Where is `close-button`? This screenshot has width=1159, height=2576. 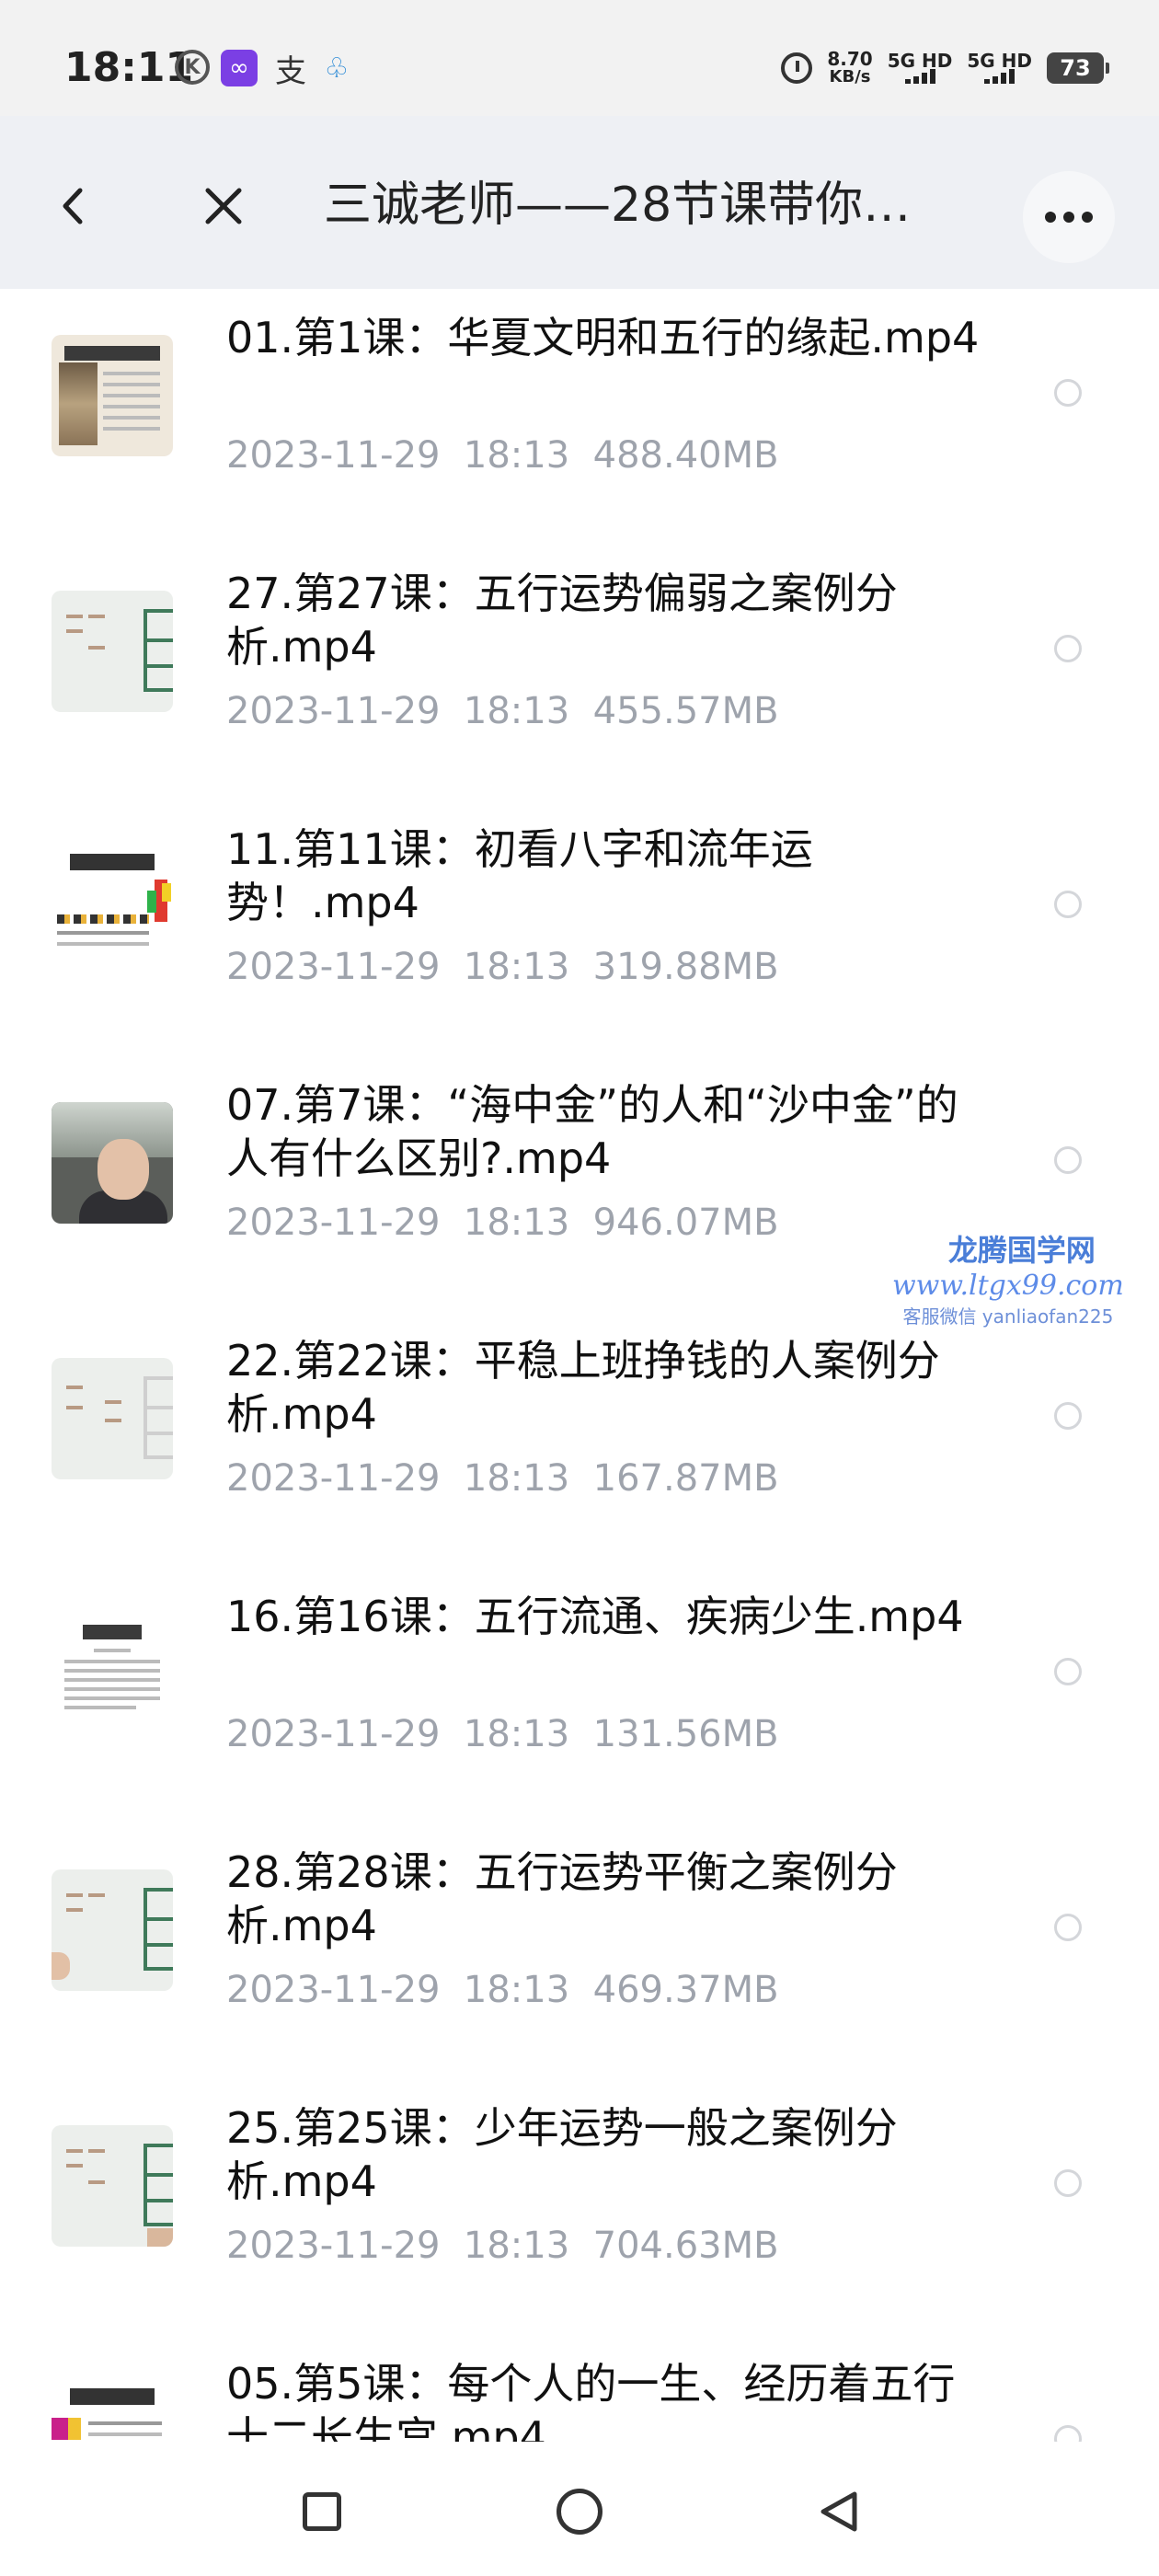 close-button is located at coordinates (223, 206).